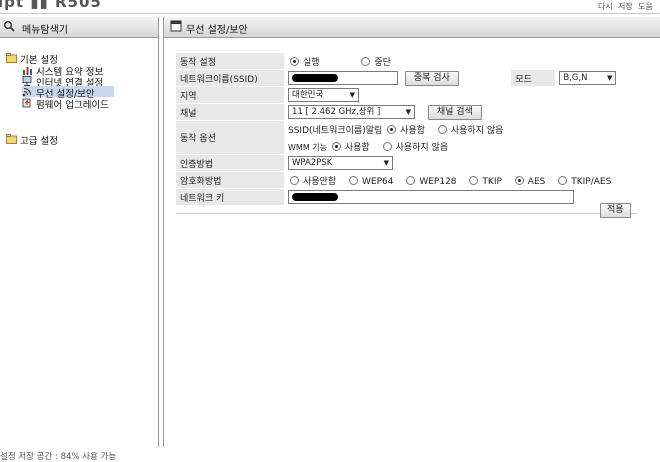 The image size is (660, 462). What do you see at coordinates (407, 213) in the screenshot?
I see `form-divider` at bounding box center [407, 213].